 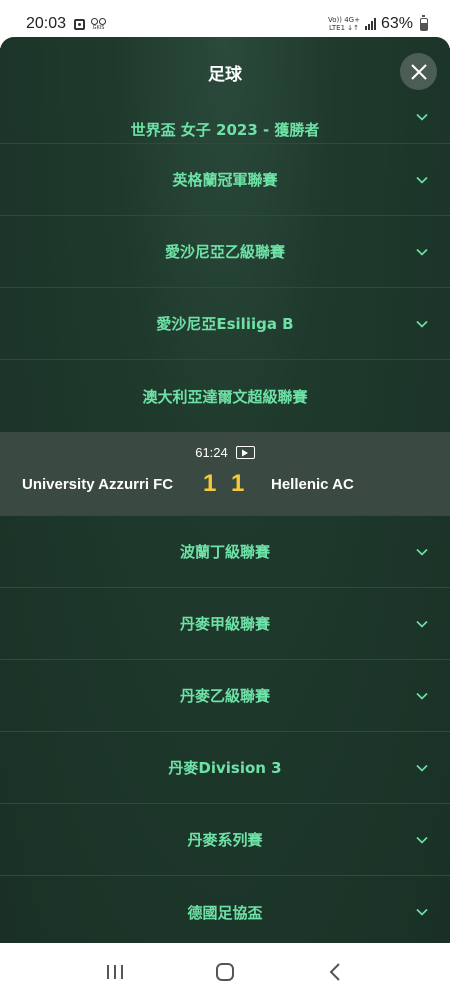 I want to click on league-label: 英格蘭冠軍聯賽, so click(x=225, y=180).